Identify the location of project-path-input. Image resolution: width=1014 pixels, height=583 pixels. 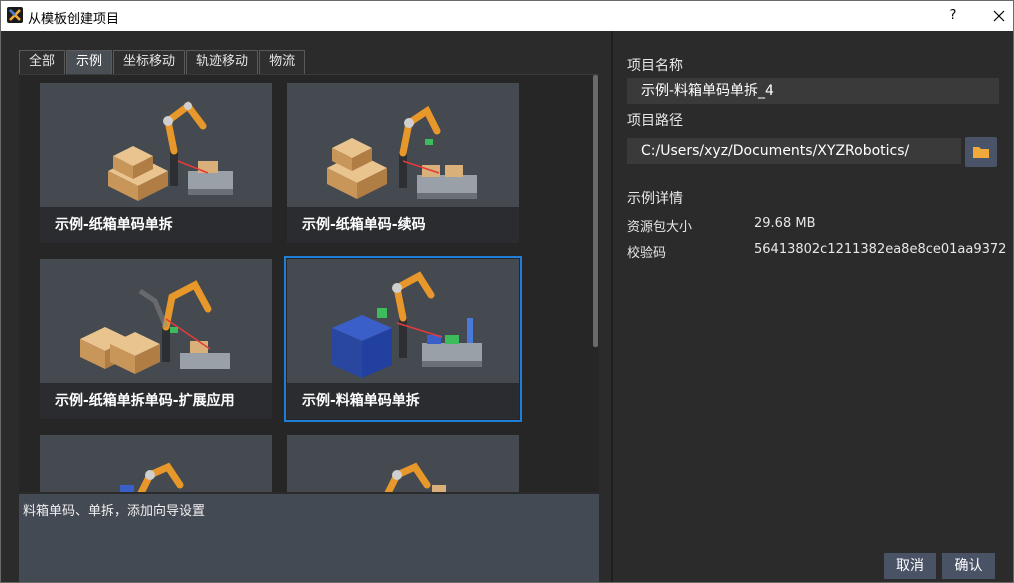
(794, 151).